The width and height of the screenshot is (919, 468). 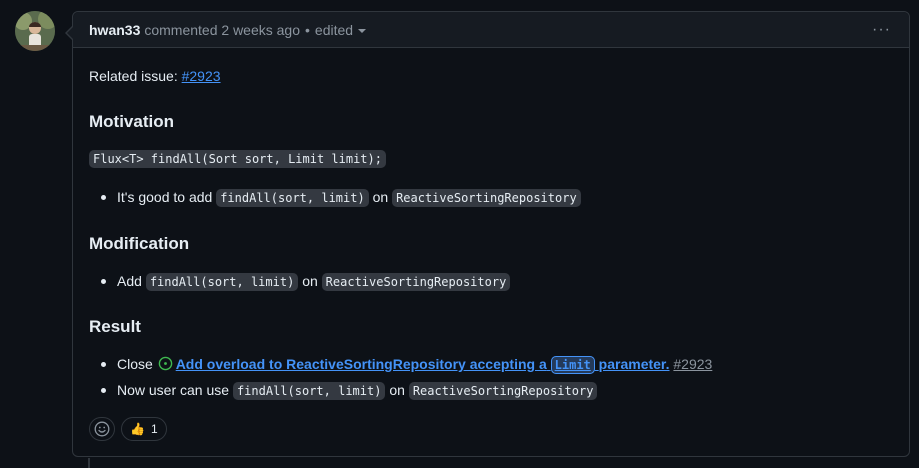 I want to click on timeline-line, so click(x=89, y=463).